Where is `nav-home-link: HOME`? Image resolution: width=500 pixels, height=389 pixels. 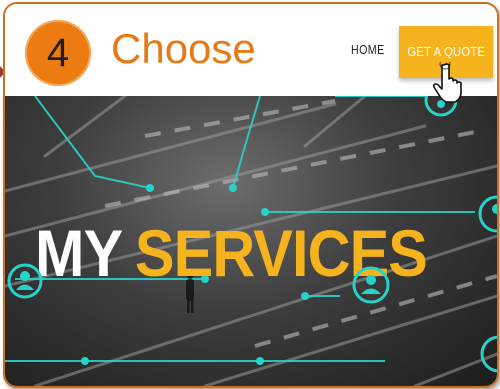
nav-home-link: HOME is located at coordinates (368, 49).